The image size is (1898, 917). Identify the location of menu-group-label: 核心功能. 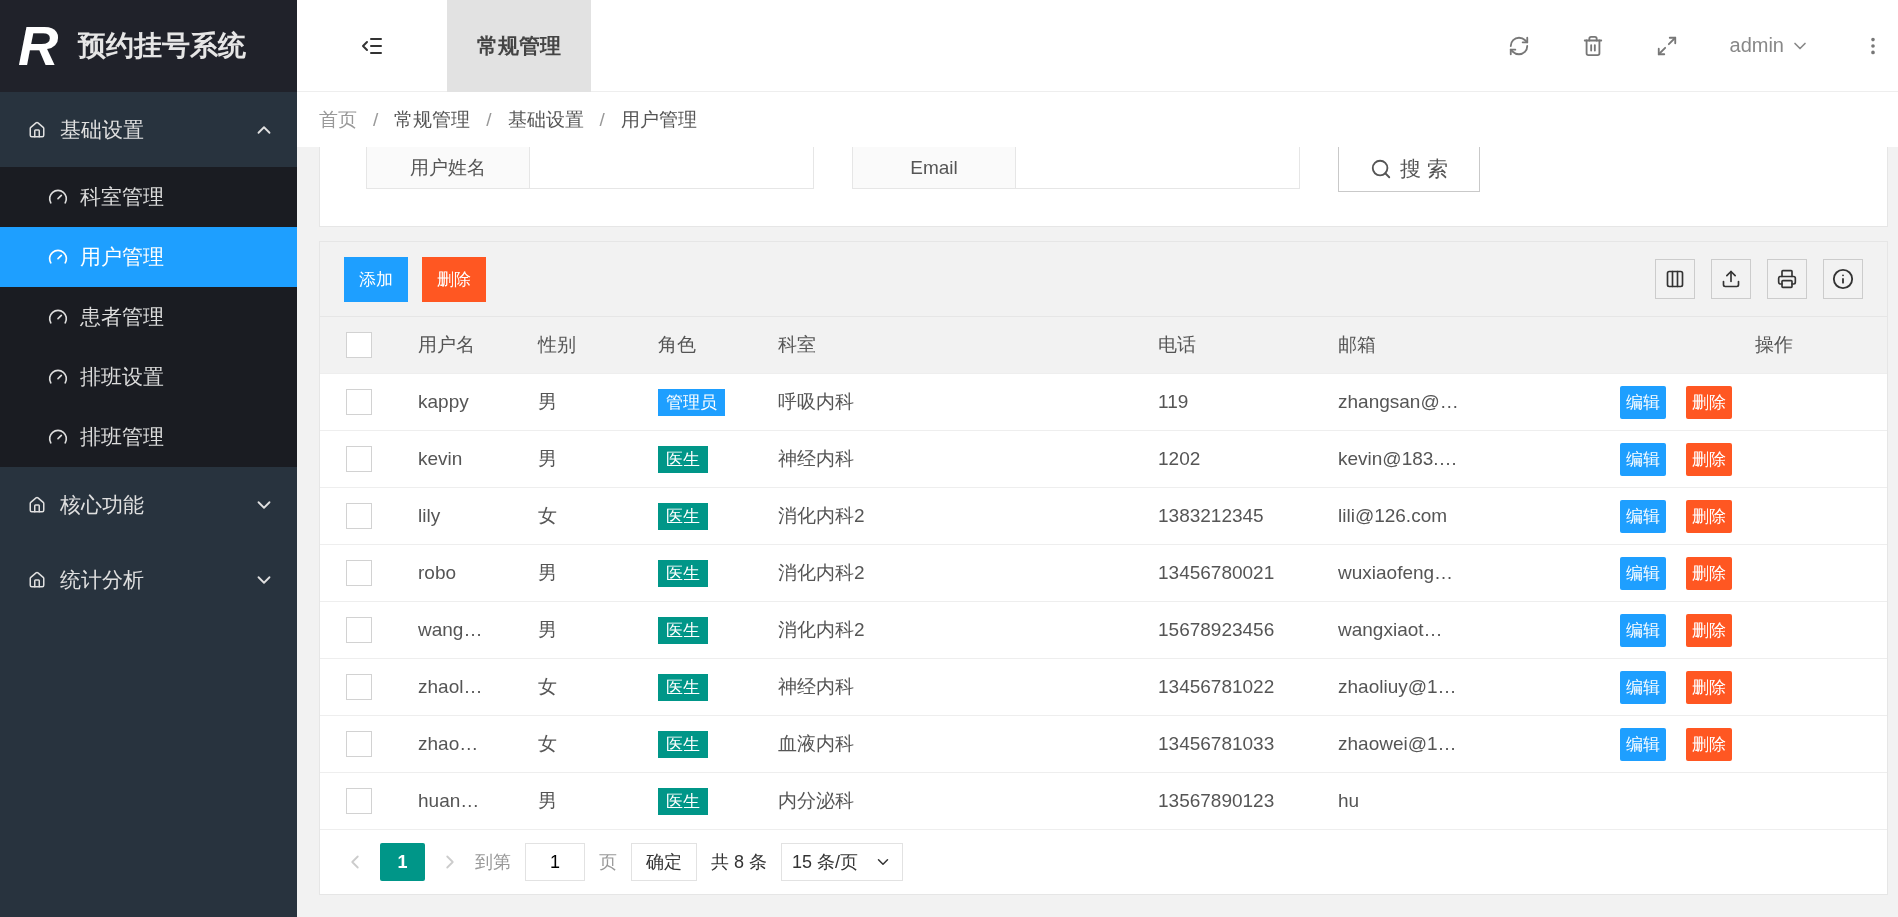
(102, 504).